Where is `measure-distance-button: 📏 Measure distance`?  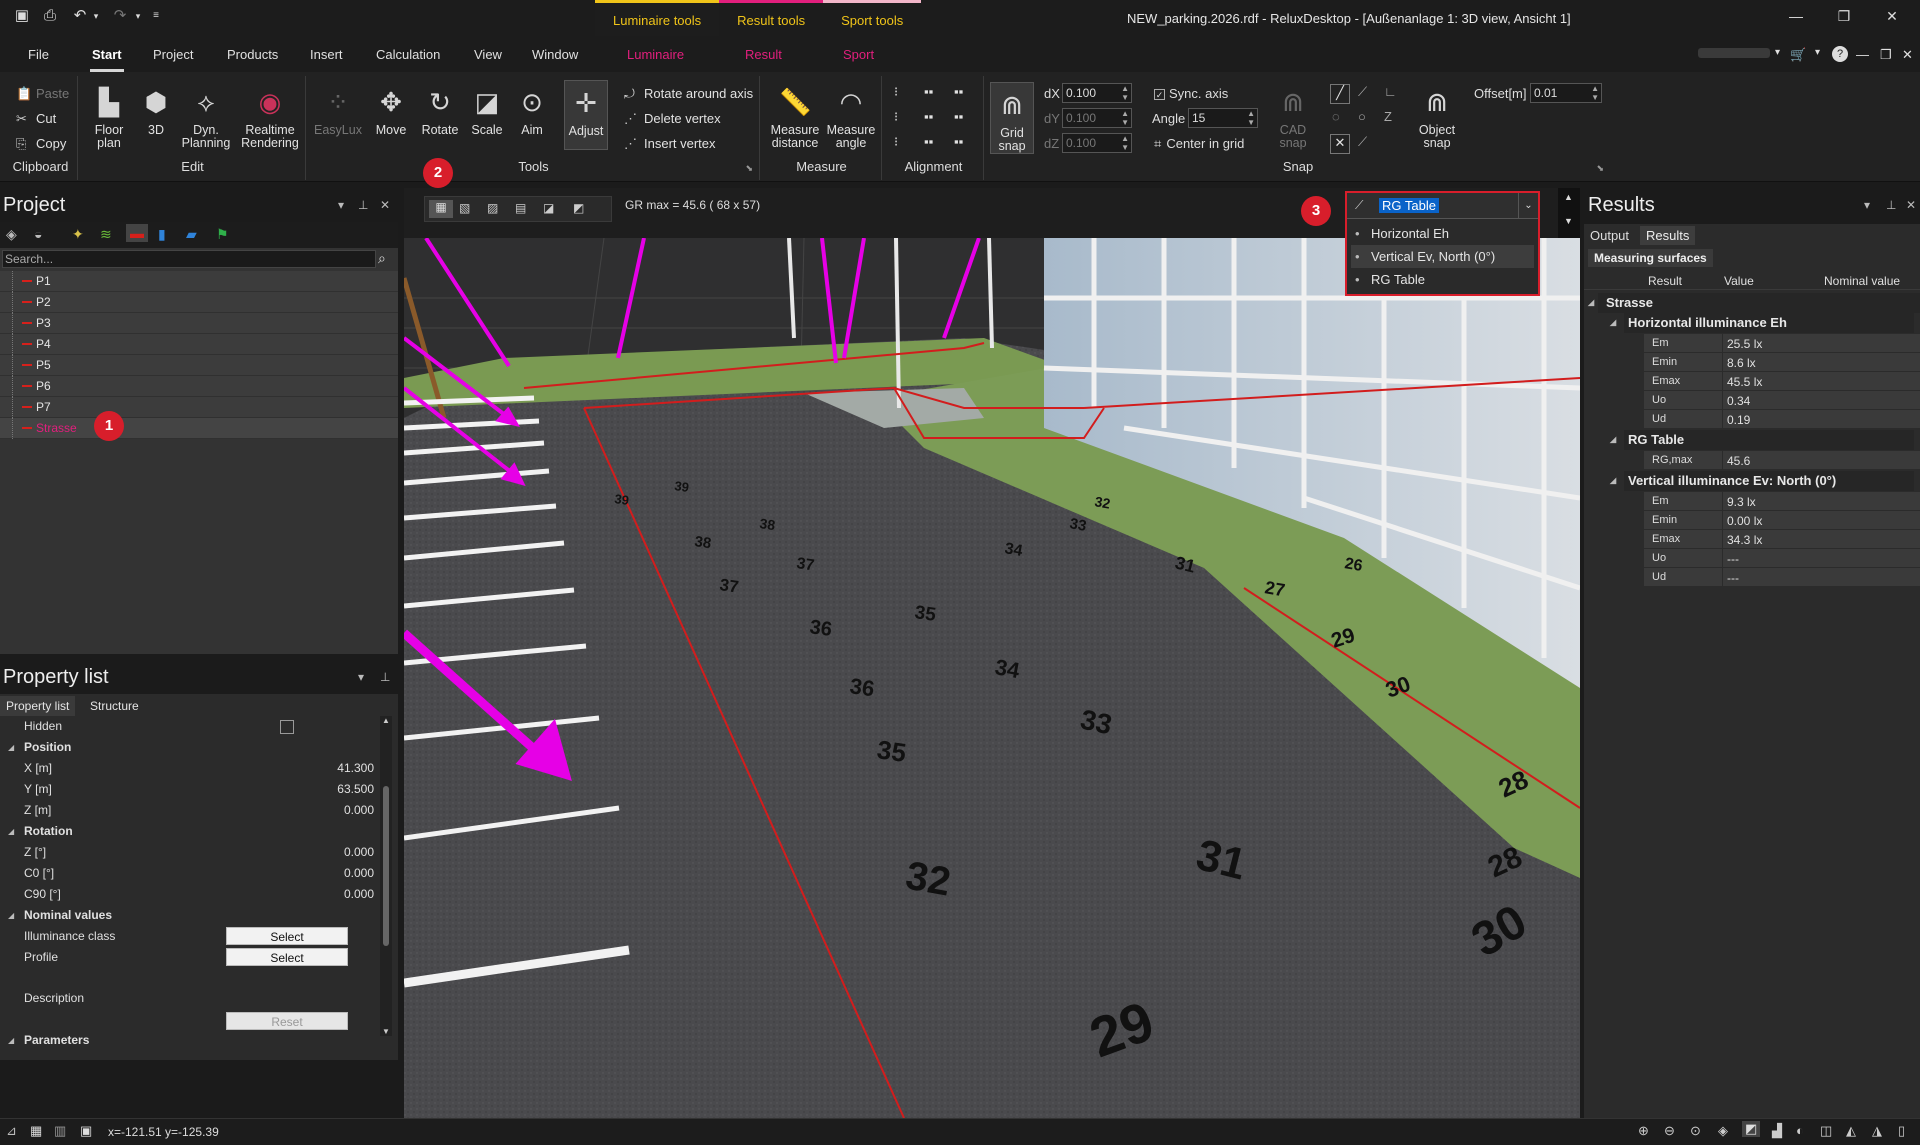
measure-distance-button: 📏 Measure distance is located at coordinates (795, 118).